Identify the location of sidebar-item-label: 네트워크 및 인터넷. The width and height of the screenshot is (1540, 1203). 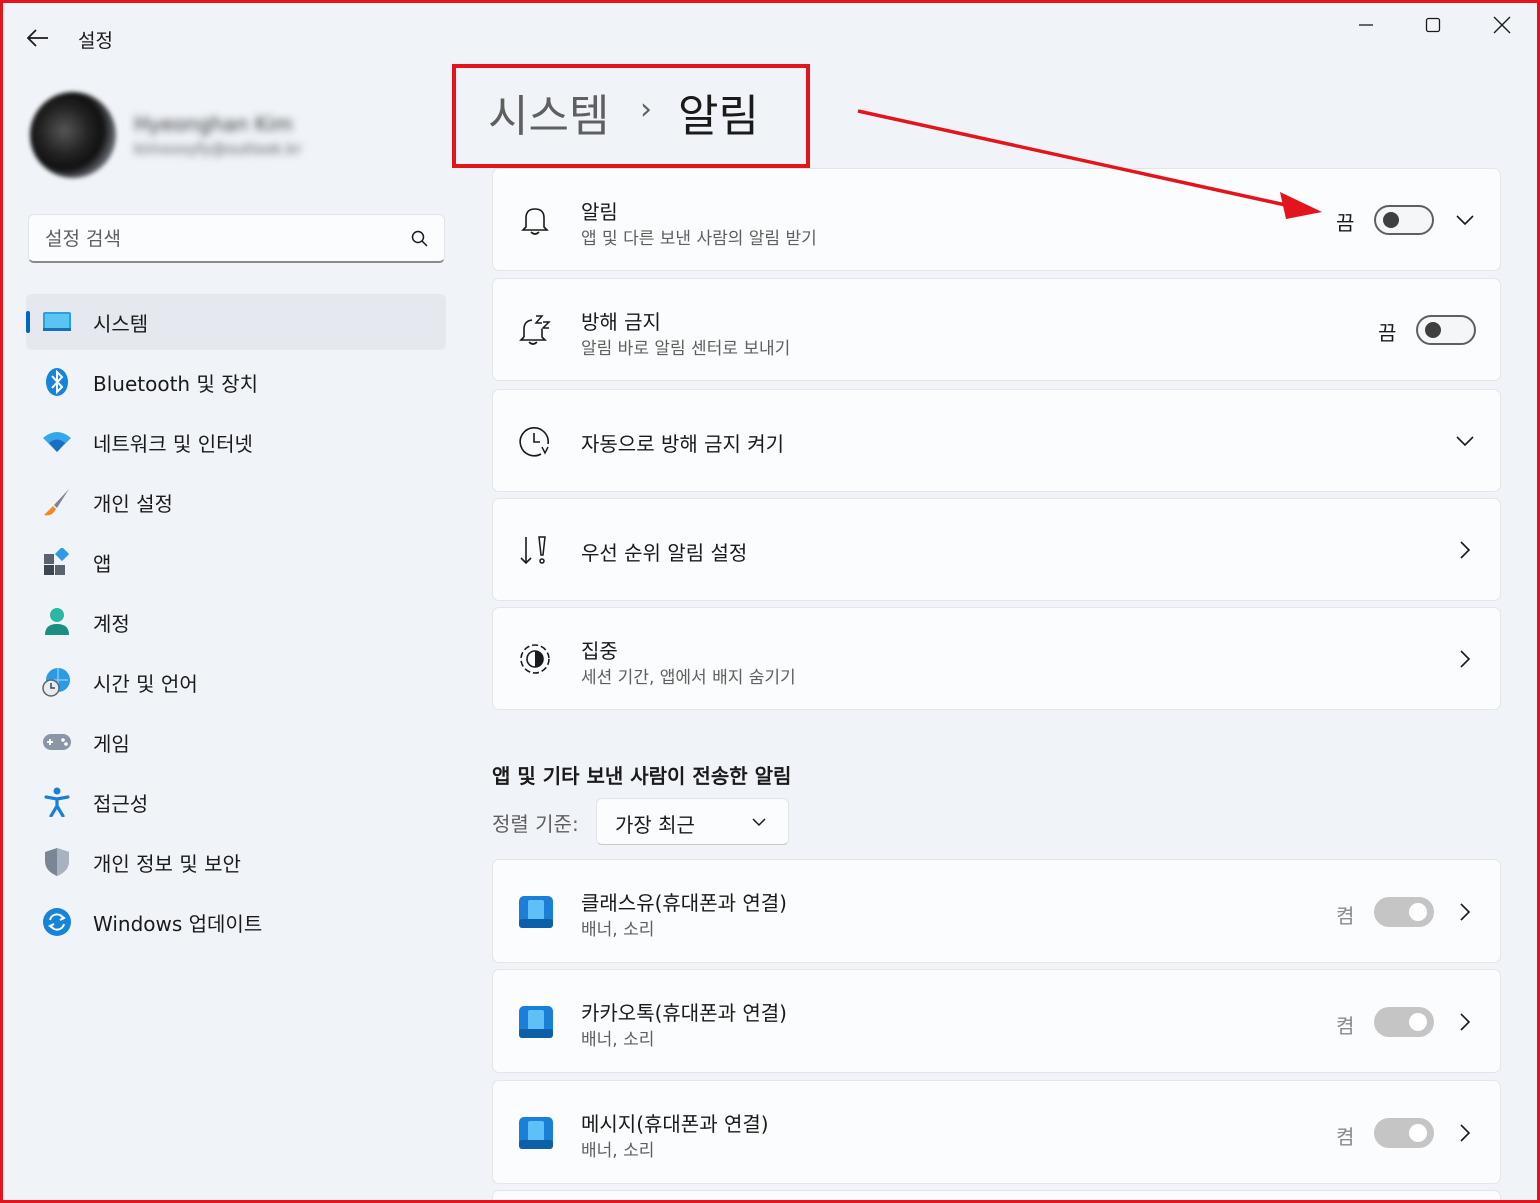
(173, 443).